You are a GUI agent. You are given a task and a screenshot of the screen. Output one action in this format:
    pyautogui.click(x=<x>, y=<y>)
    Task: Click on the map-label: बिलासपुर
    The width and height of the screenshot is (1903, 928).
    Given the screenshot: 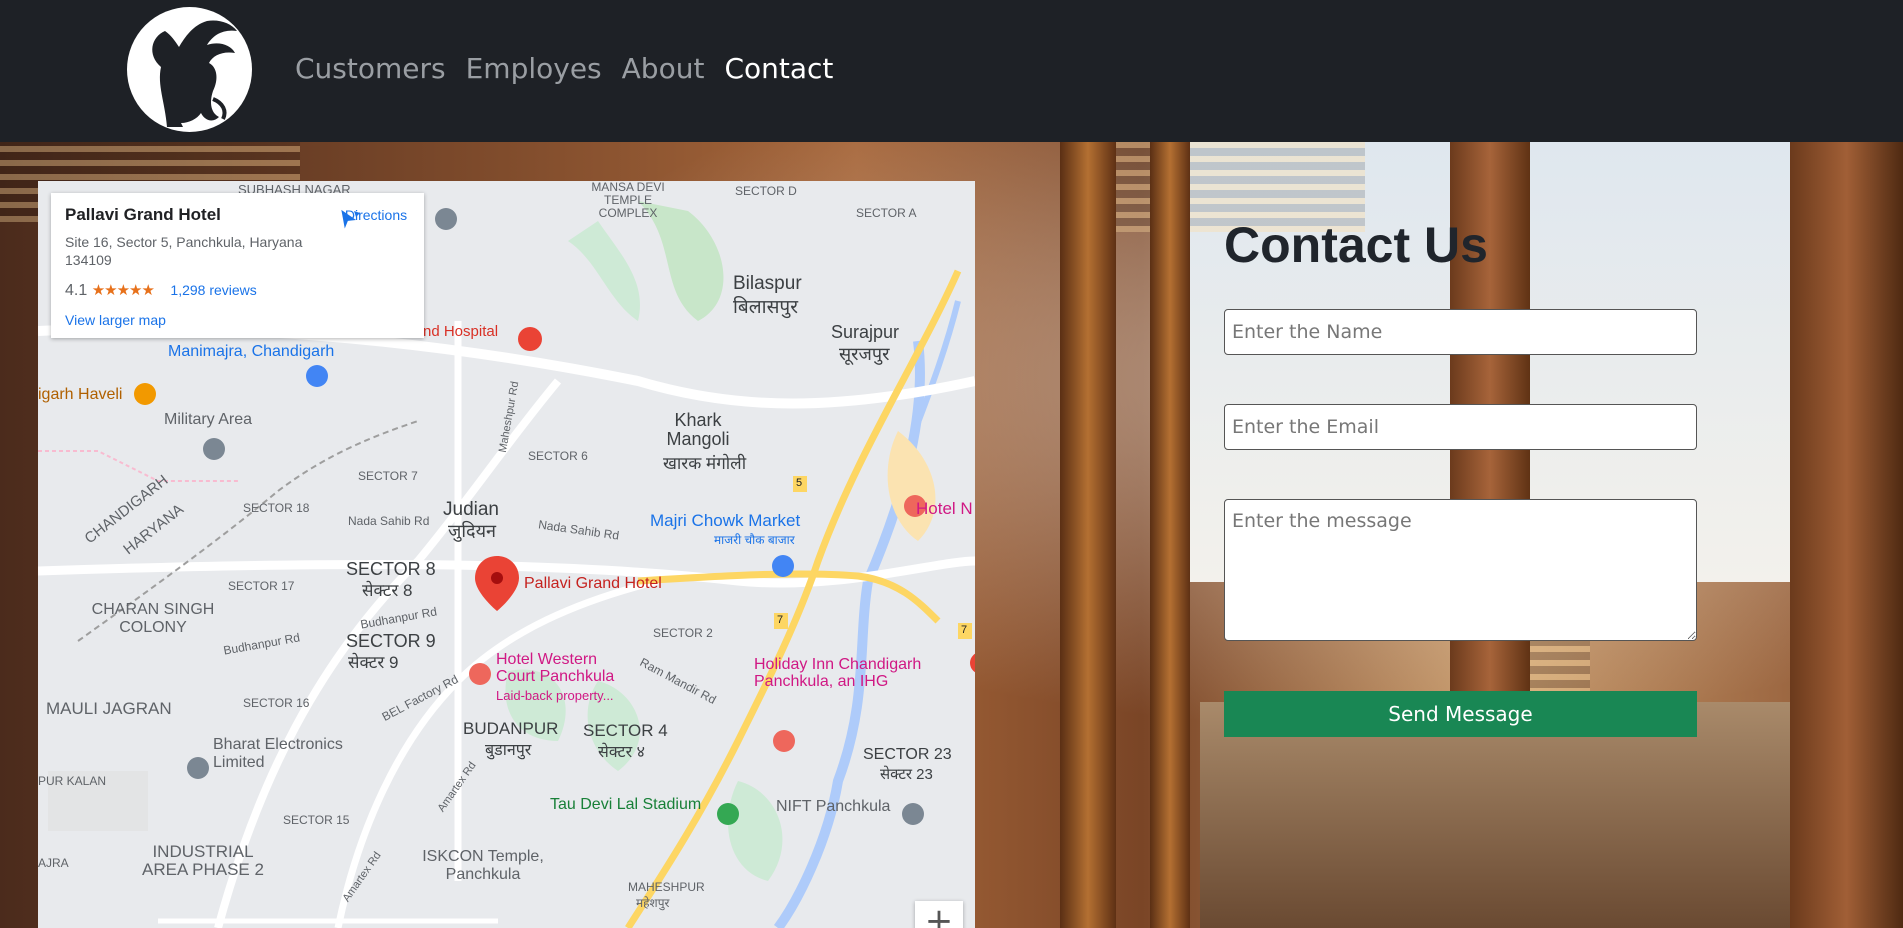 What is the action you would take?
    pyautogui.click(x=765, y=307)
    